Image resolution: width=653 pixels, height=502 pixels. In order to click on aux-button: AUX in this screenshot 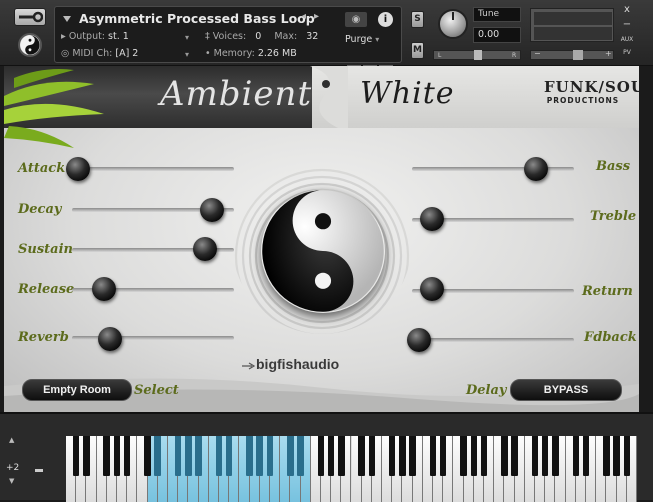, I will do `click(627, 39)`.